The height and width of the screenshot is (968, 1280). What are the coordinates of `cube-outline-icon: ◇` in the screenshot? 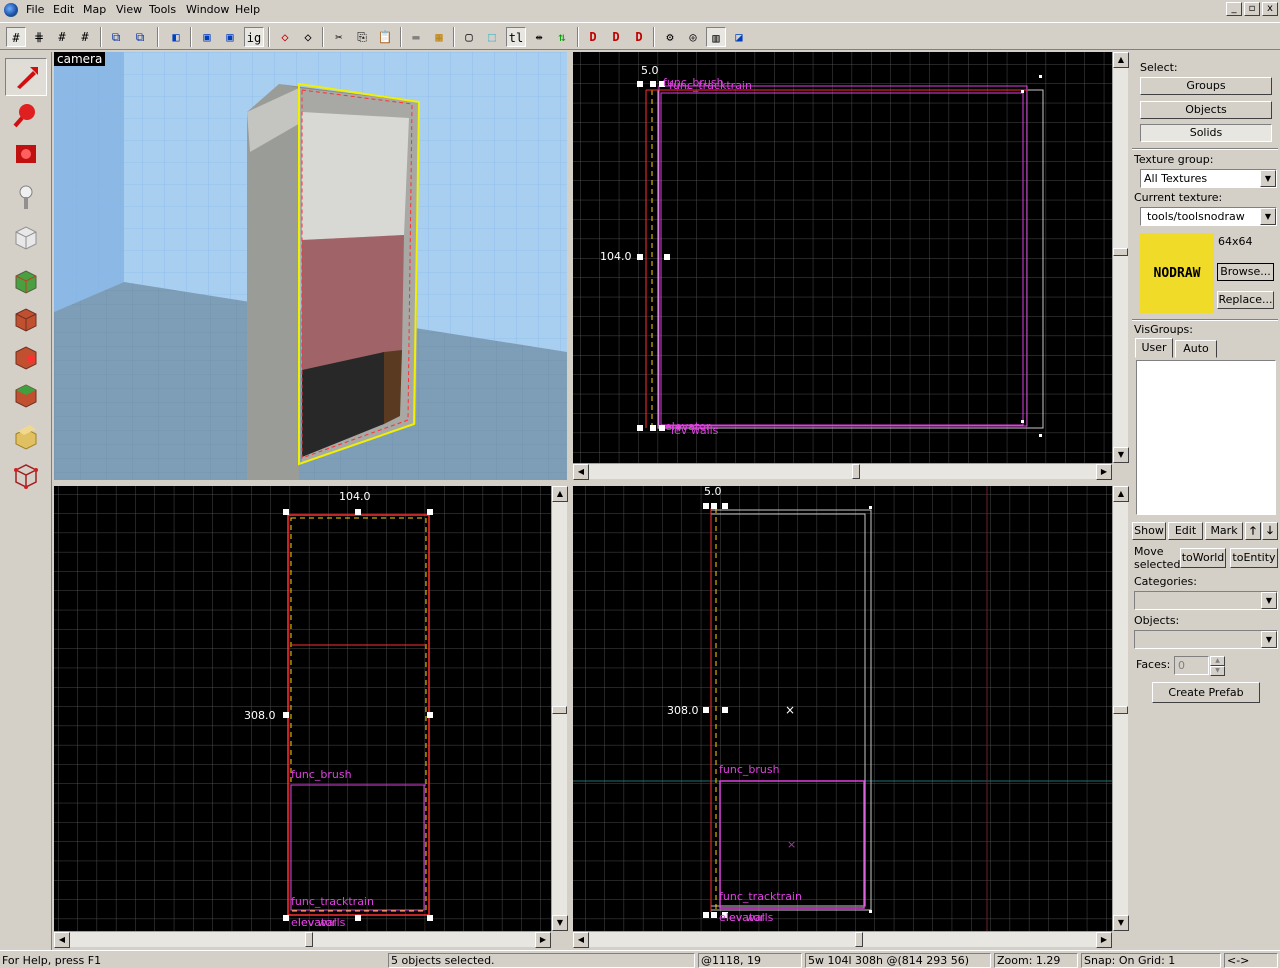 It's located at (308, 37).